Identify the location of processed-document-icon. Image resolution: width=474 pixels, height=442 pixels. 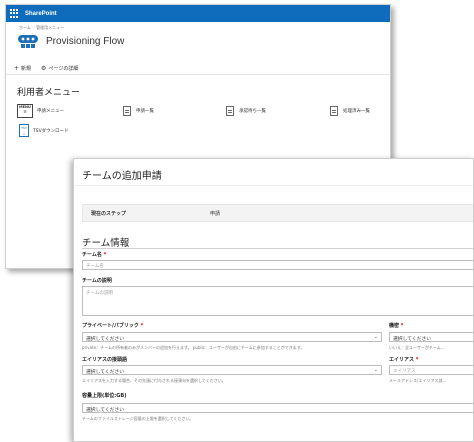
(334, 111).